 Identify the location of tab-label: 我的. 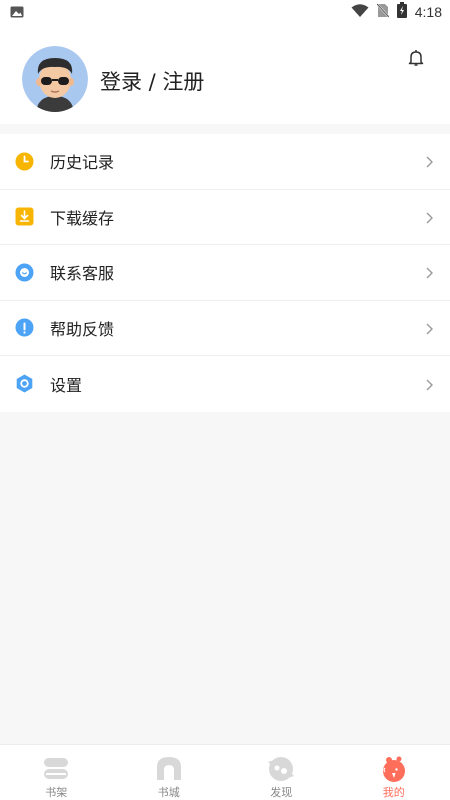
(393, 792).